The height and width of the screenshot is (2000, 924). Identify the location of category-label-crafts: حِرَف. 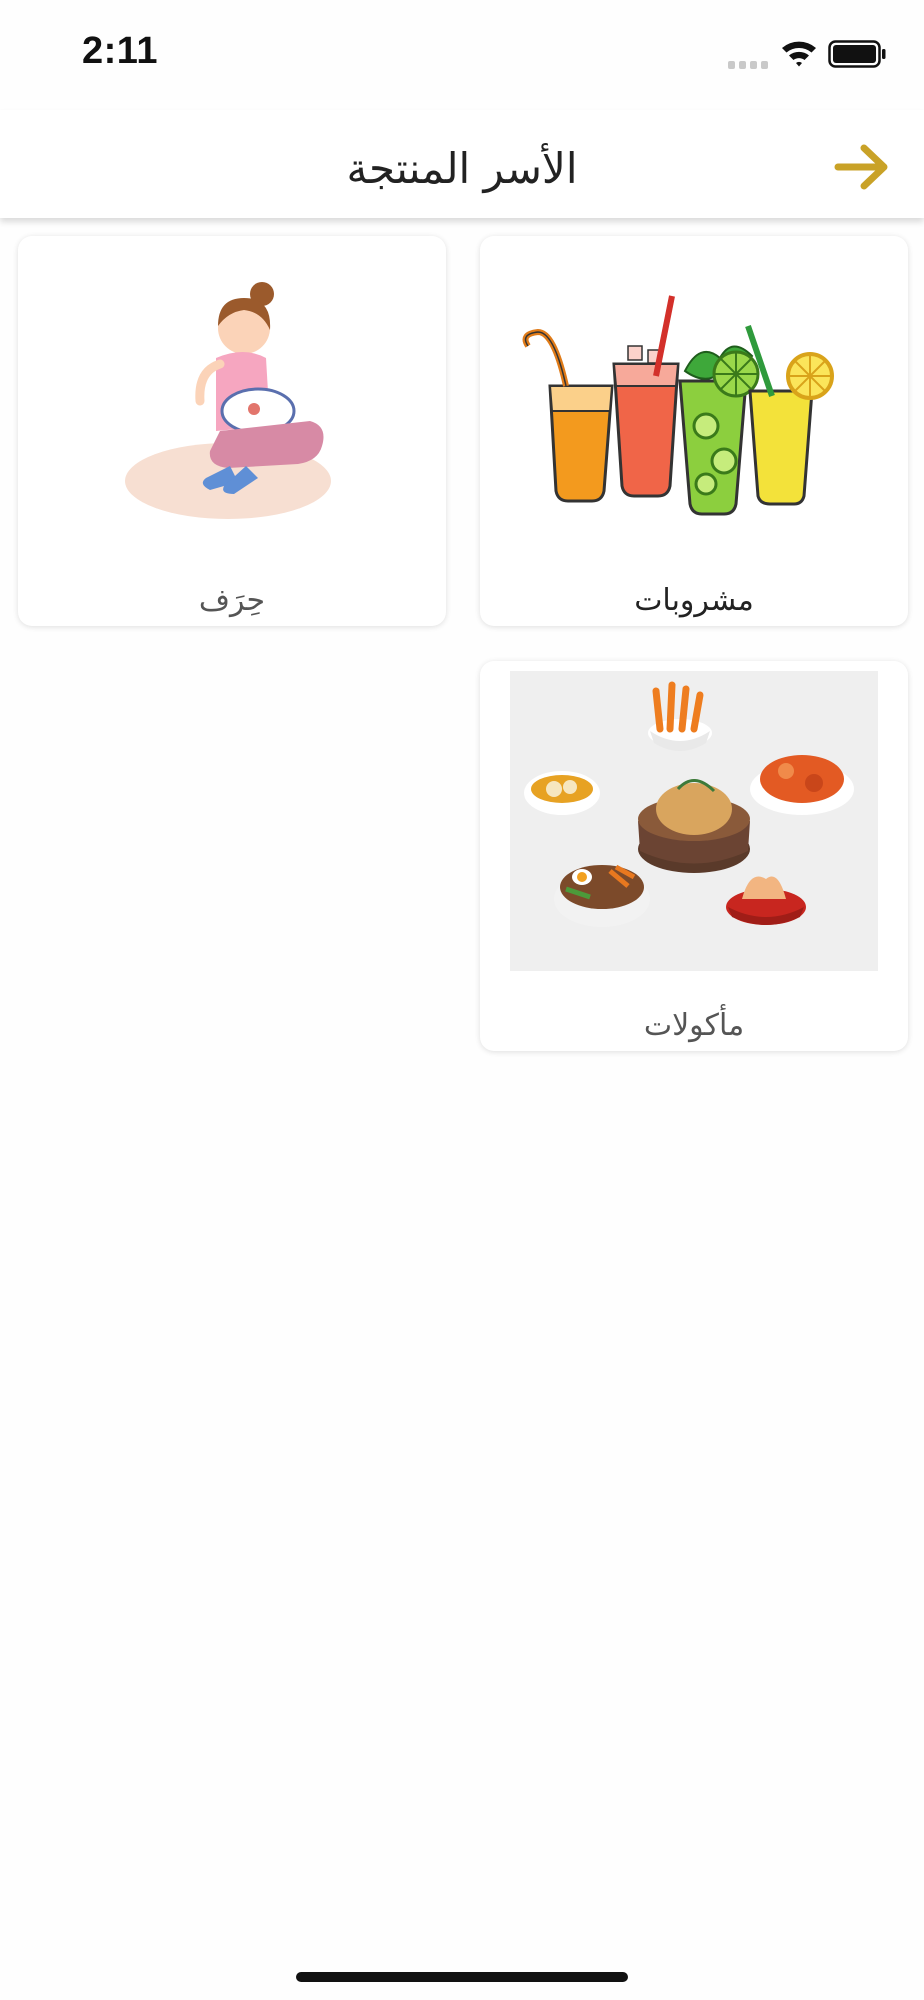
(232, 600).